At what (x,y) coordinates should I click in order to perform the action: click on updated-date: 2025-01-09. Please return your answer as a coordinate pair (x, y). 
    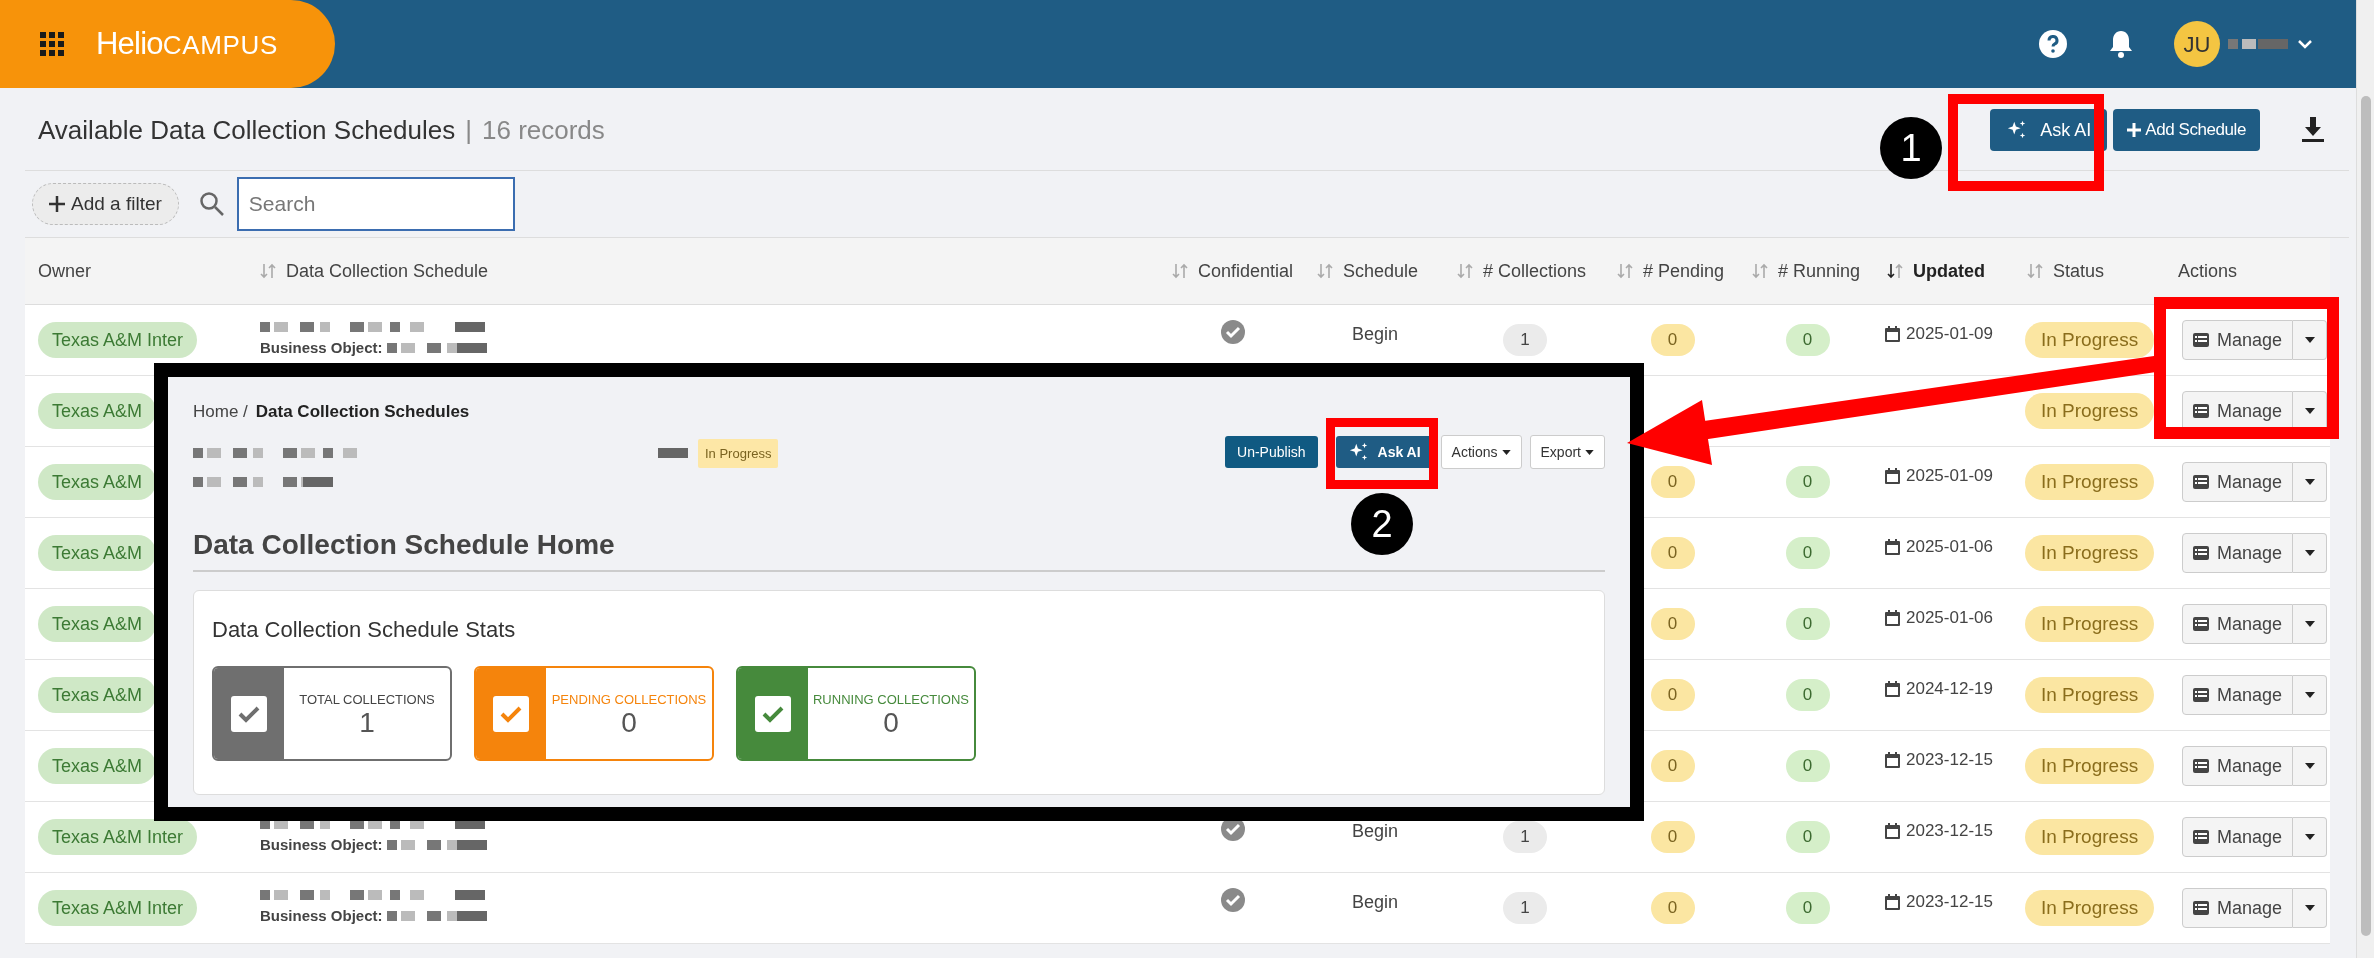
    Looking at the image, I should click on (1949, 476).